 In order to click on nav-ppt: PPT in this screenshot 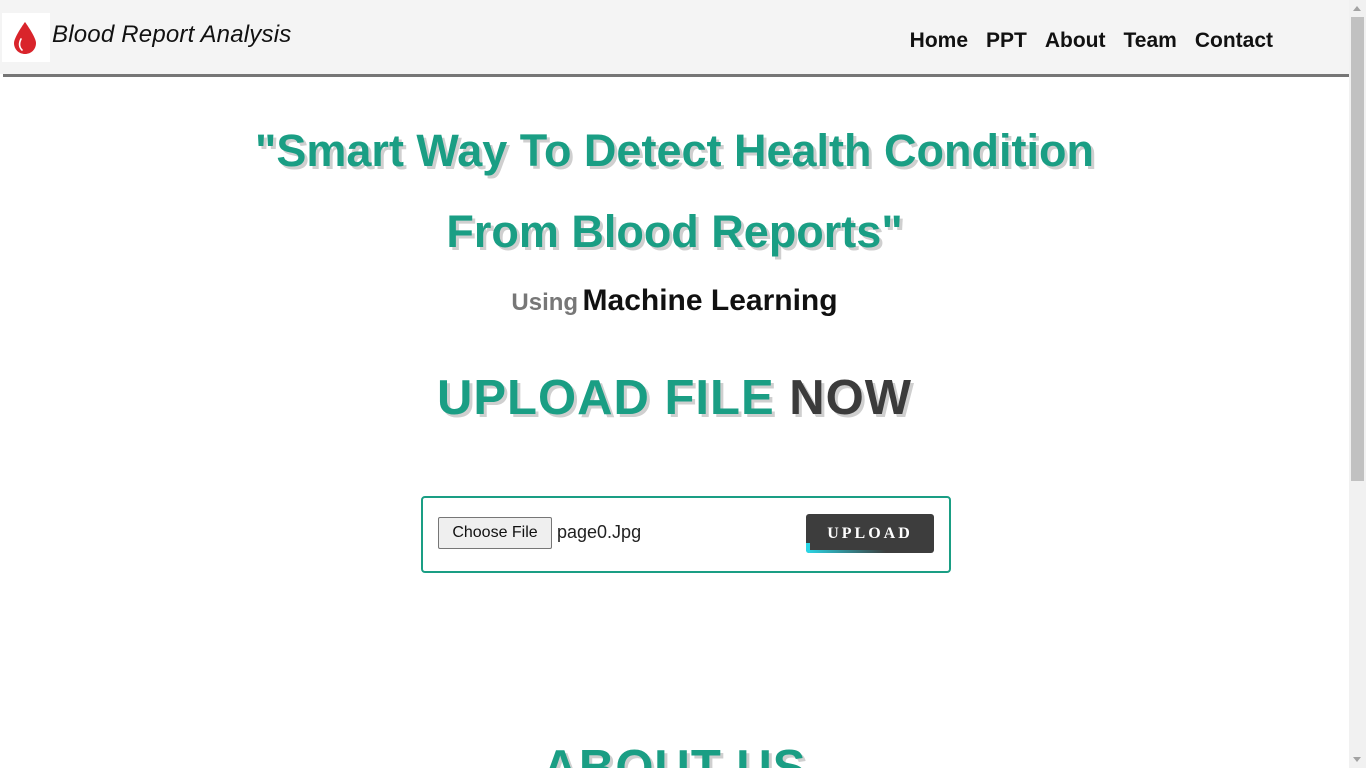, I will do `click(1006, 41)`.